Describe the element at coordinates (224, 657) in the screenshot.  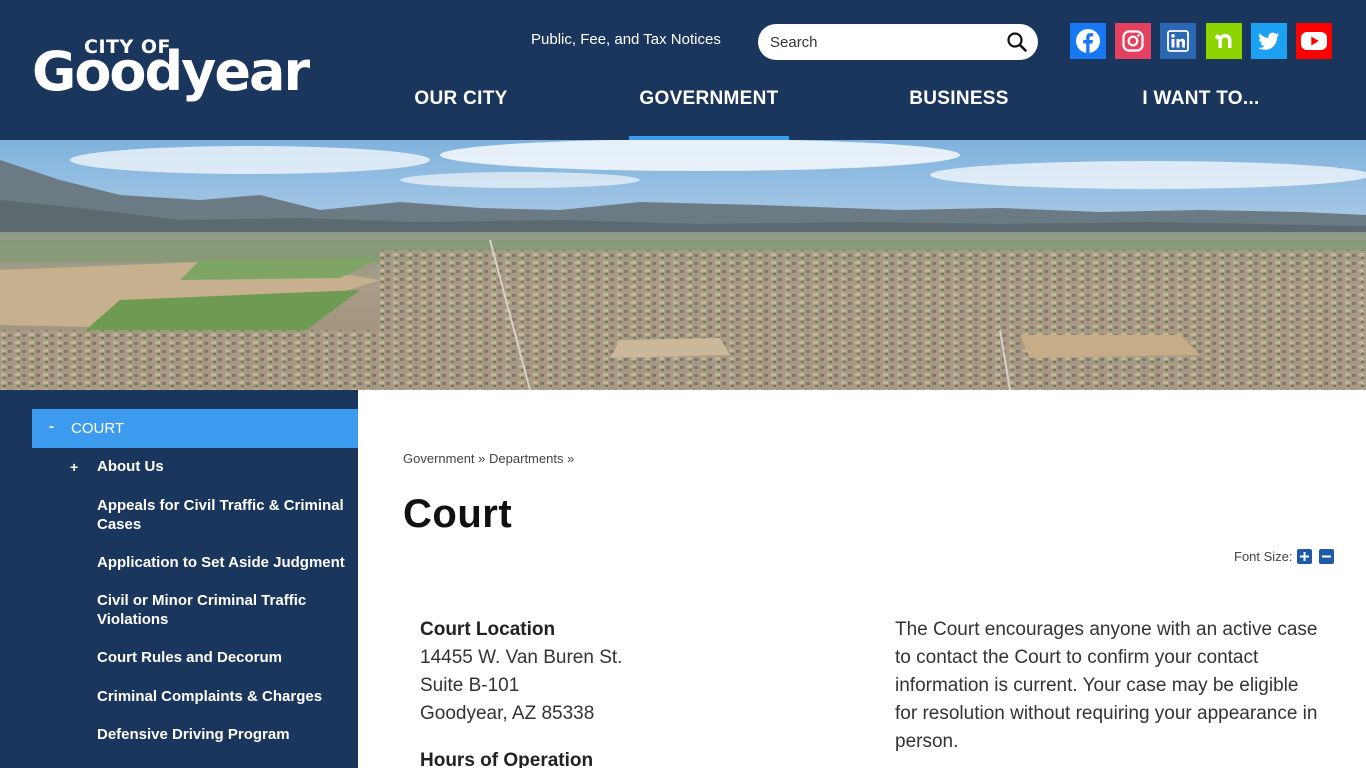
I see `sidebar-item-court-rules: Court Rules and Decorum` at that location.